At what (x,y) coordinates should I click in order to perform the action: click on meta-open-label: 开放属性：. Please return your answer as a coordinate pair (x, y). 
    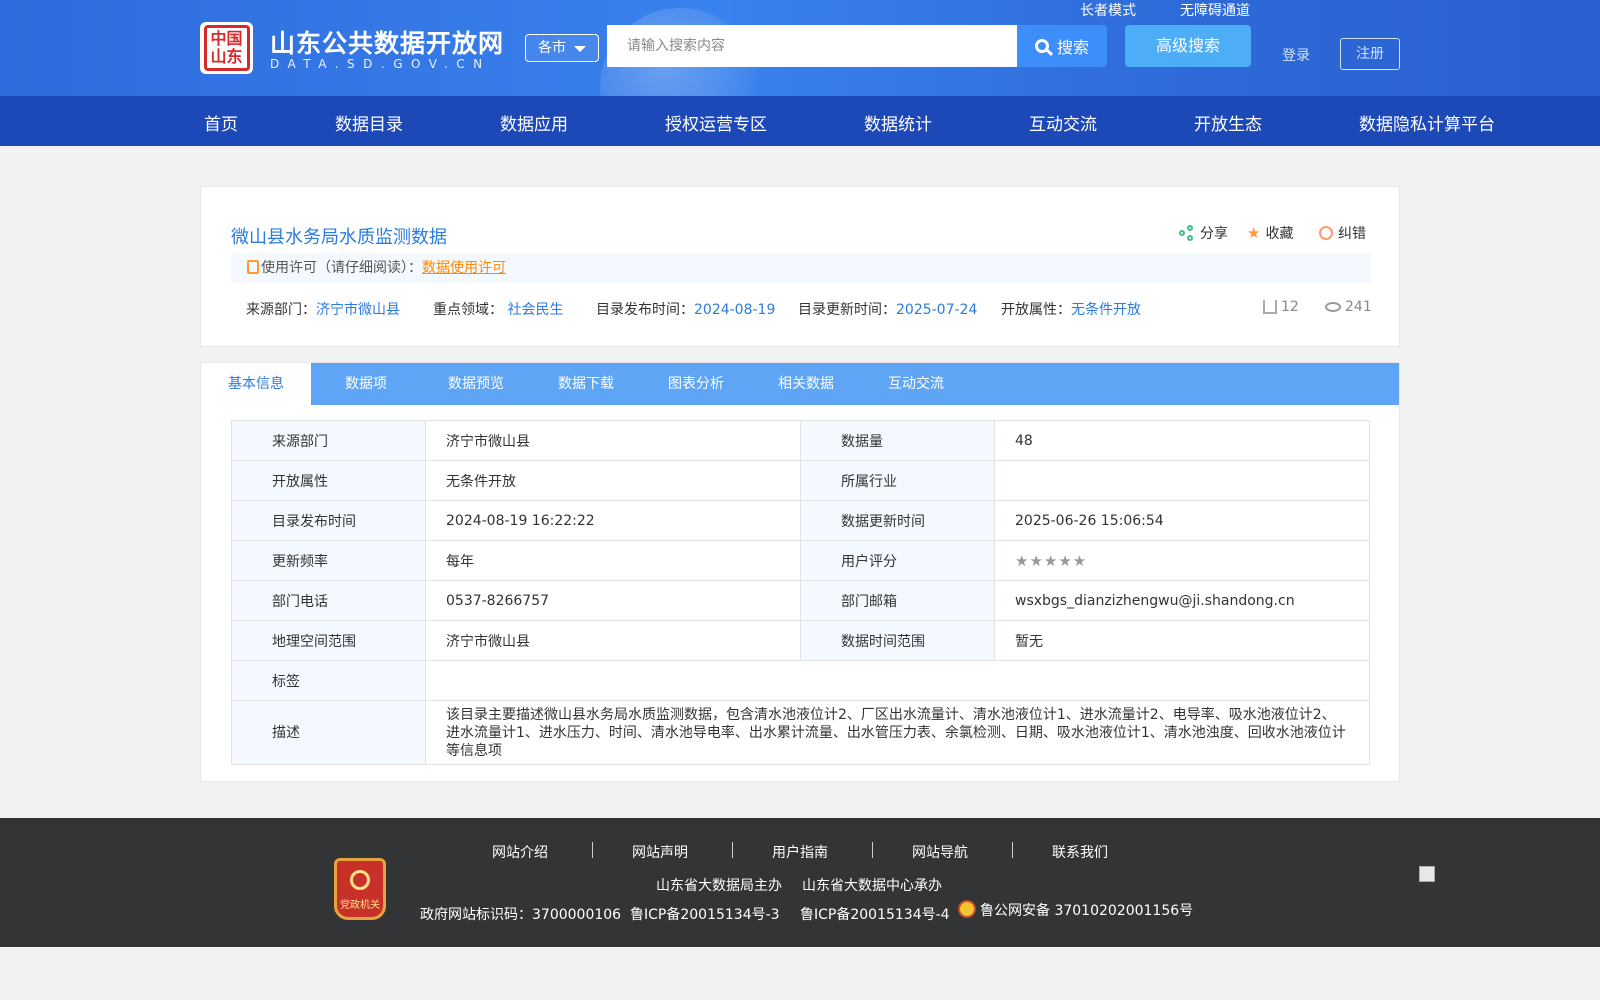
    Looking at the image, I should click on (1036, 310).